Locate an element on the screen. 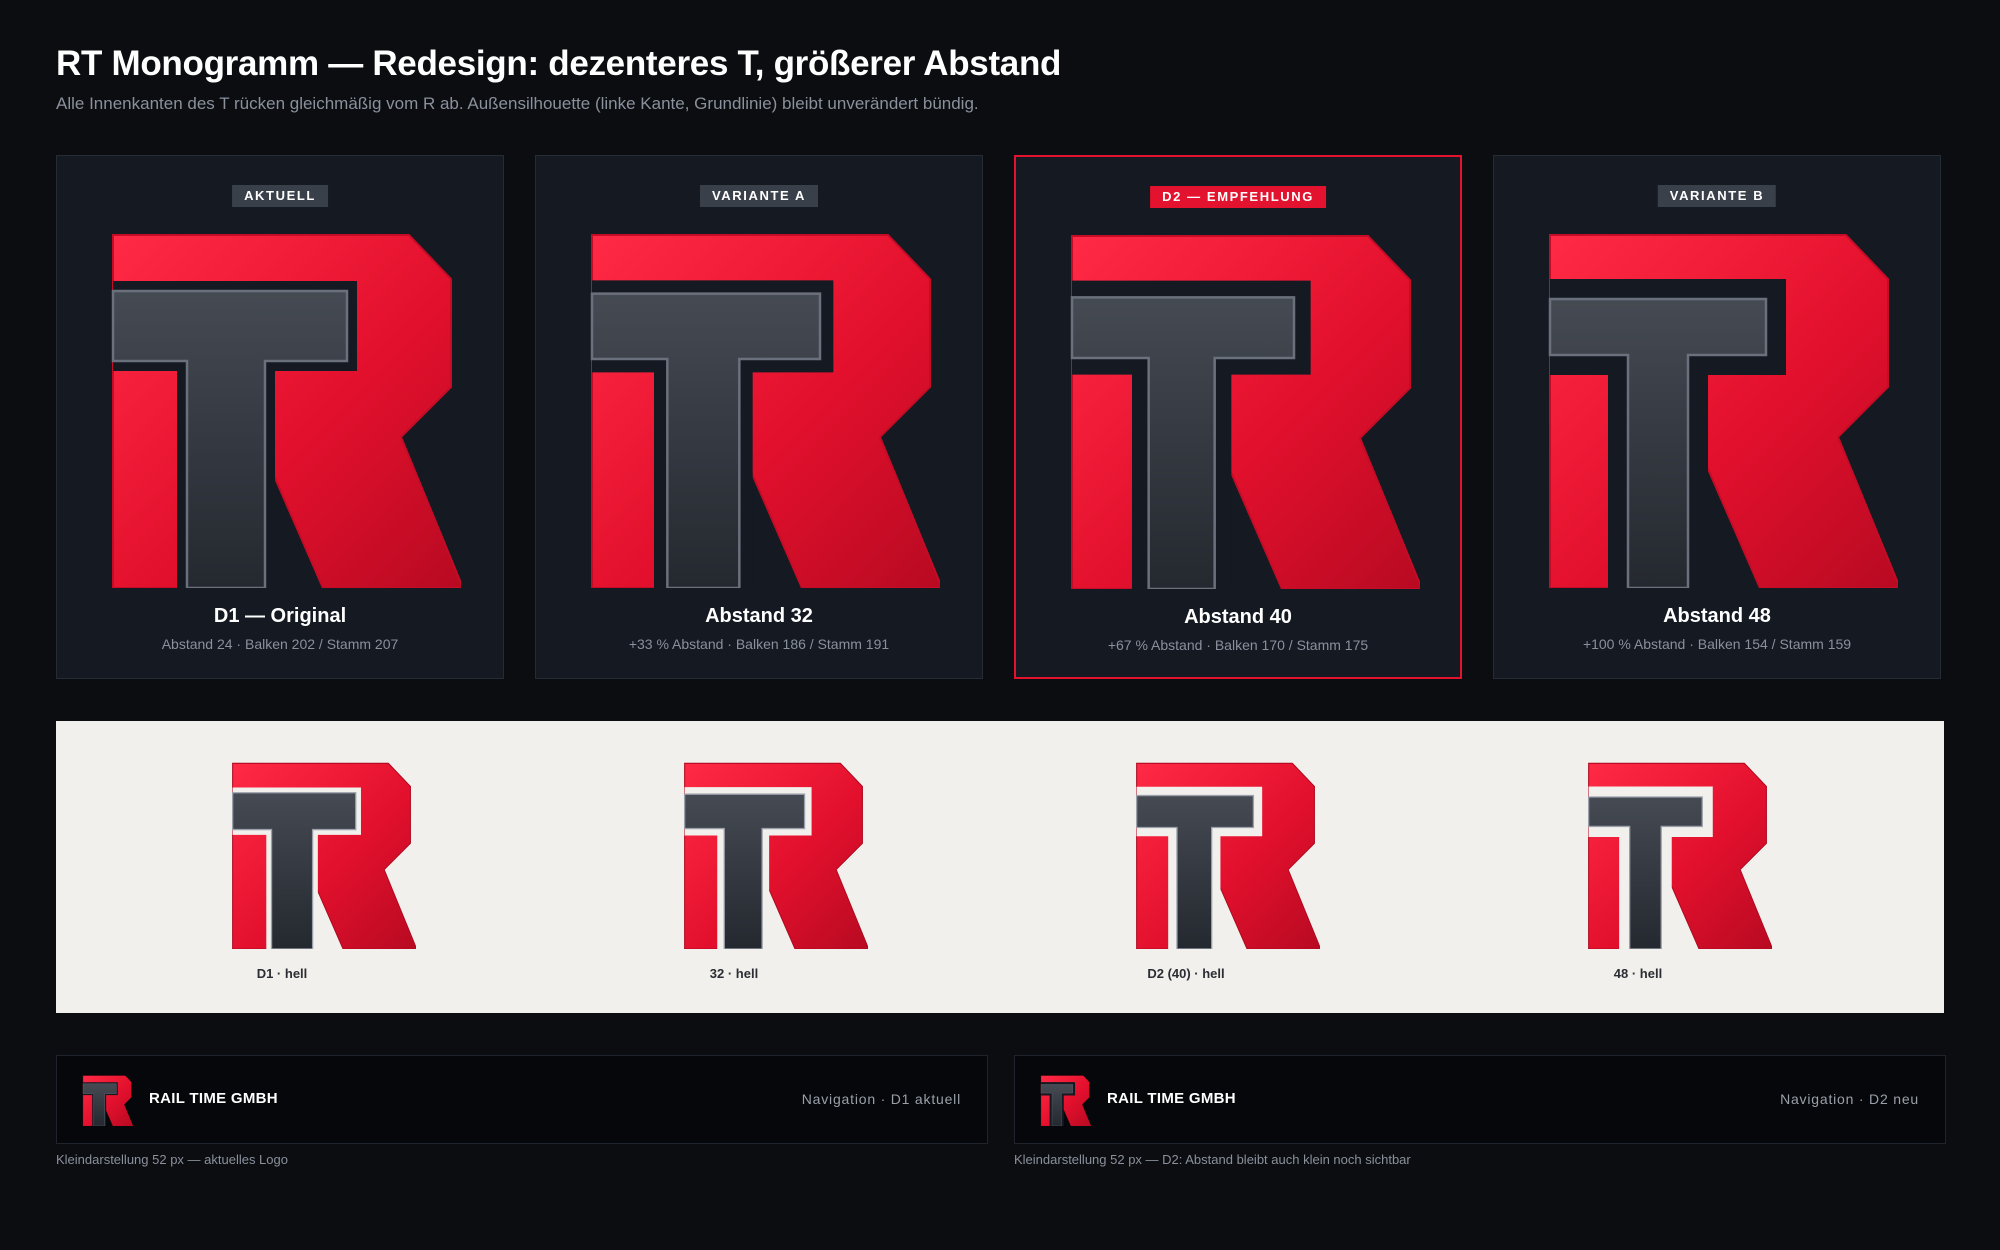 The width and height of the screenshot is (2000, 1250). card-meta: +33 % Abstand · Balken 186 / Stamm 191 is located at coordinates (759, 644).